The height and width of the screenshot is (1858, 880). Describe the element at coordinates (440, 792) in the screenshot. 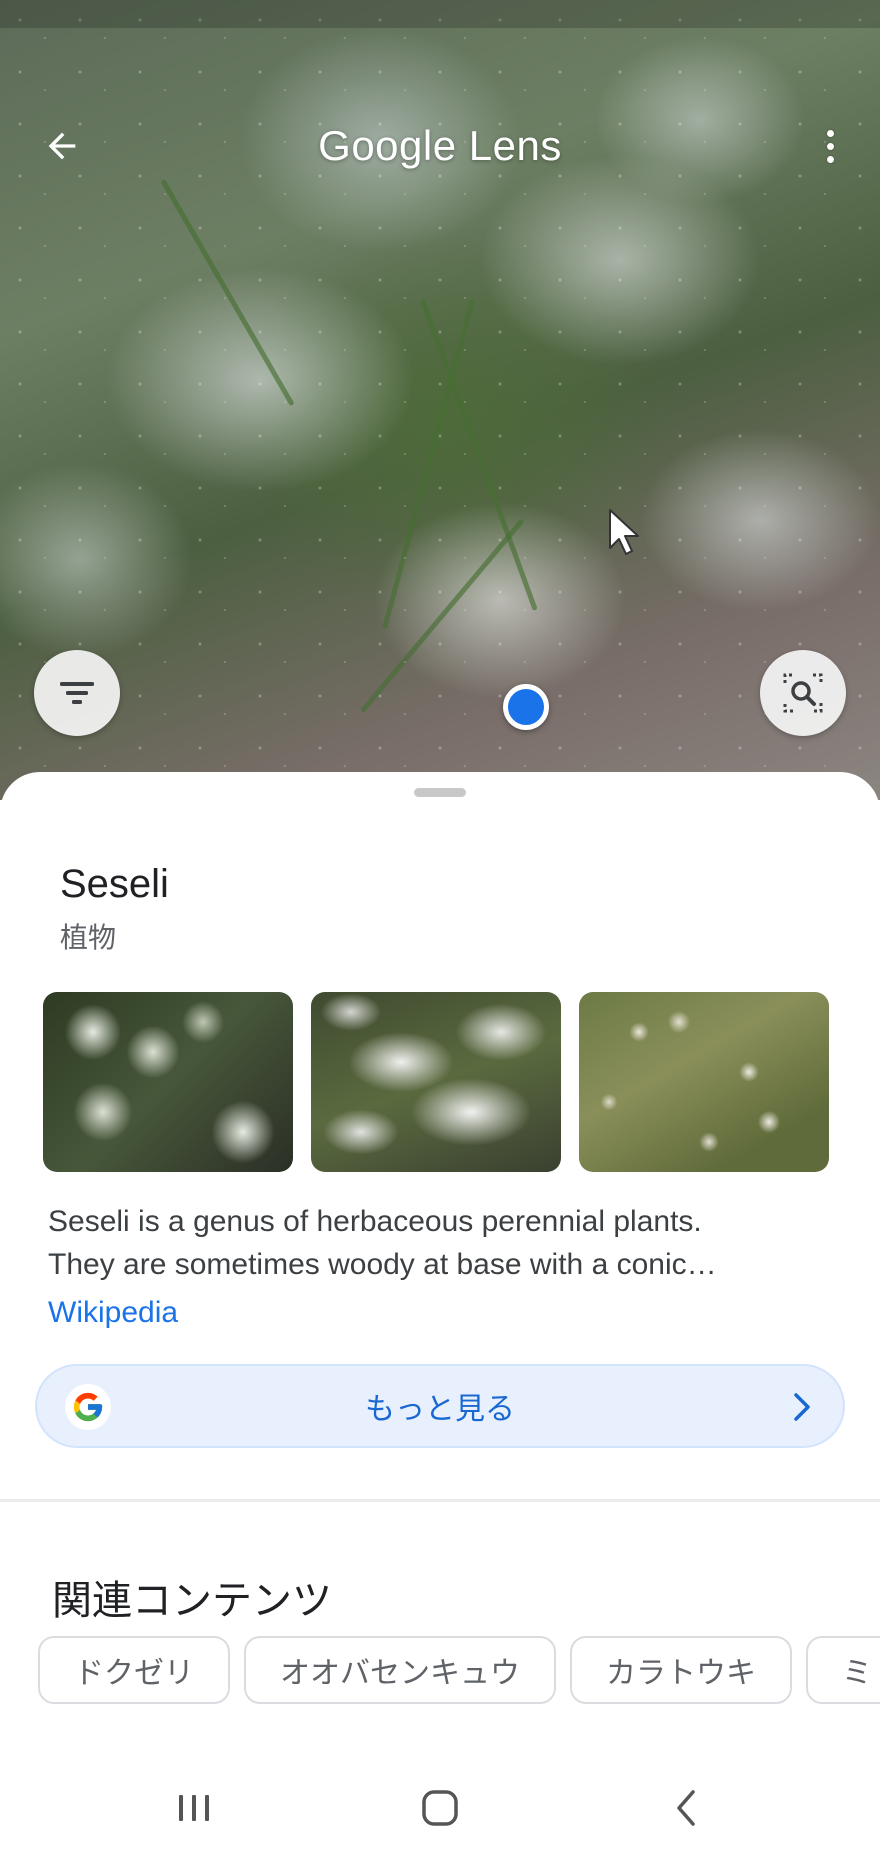

I see `sheet-drag-handle` at that location.